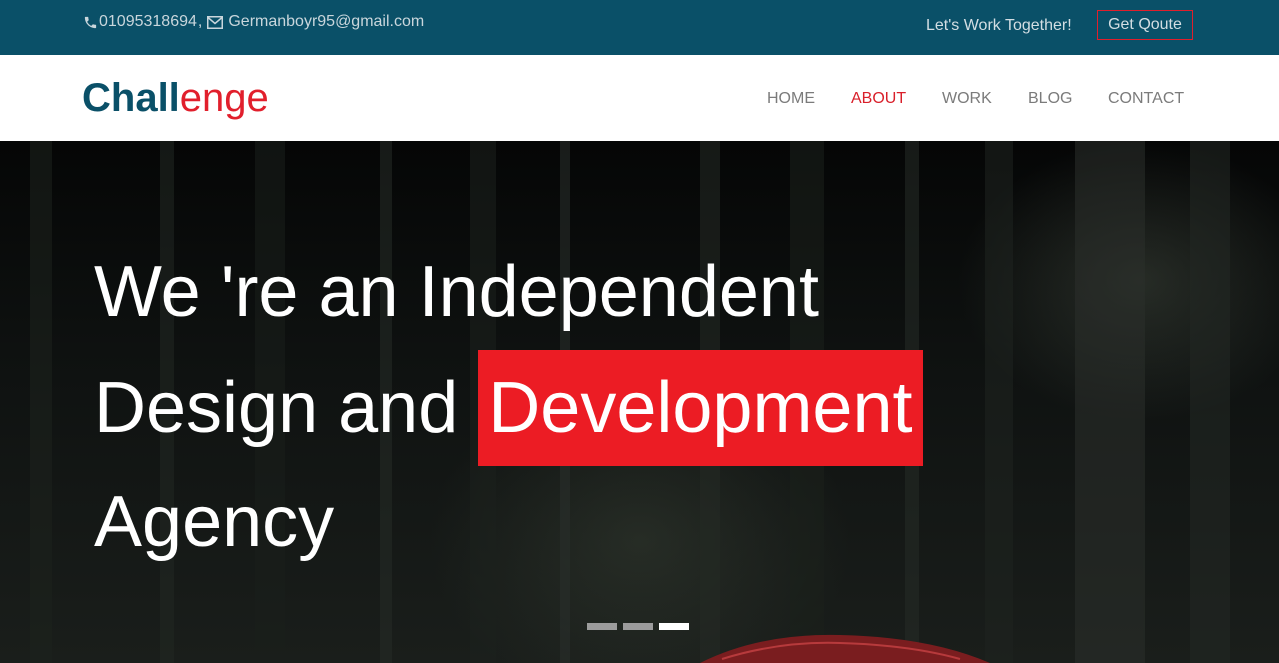 This screenshot has height=663, width=1279. I want to click on phone-number: 01095318694, so click(148, 22).